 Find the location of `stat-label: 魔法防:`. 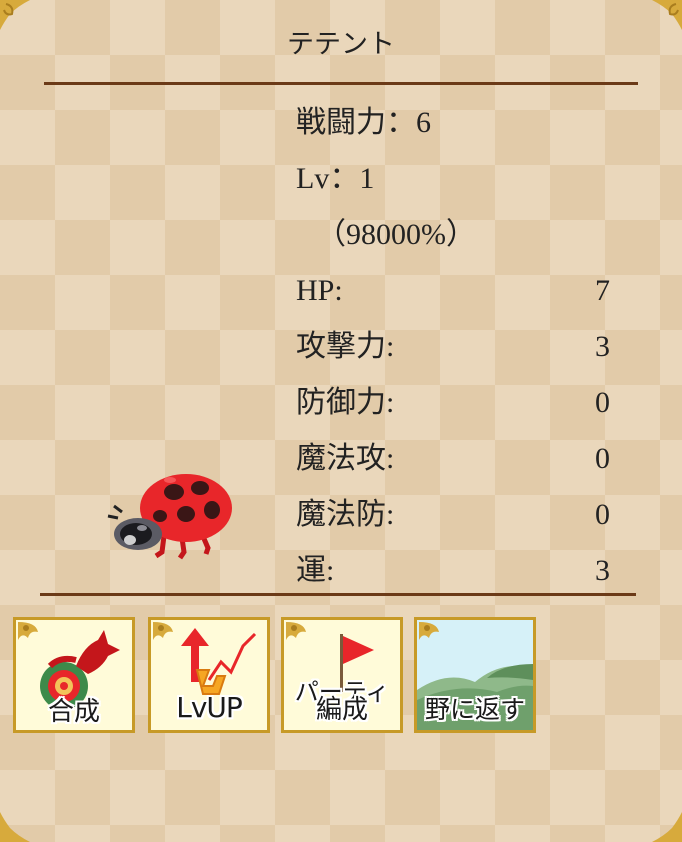

stat-label: 魔法防: is located at coordinates (345, 514).